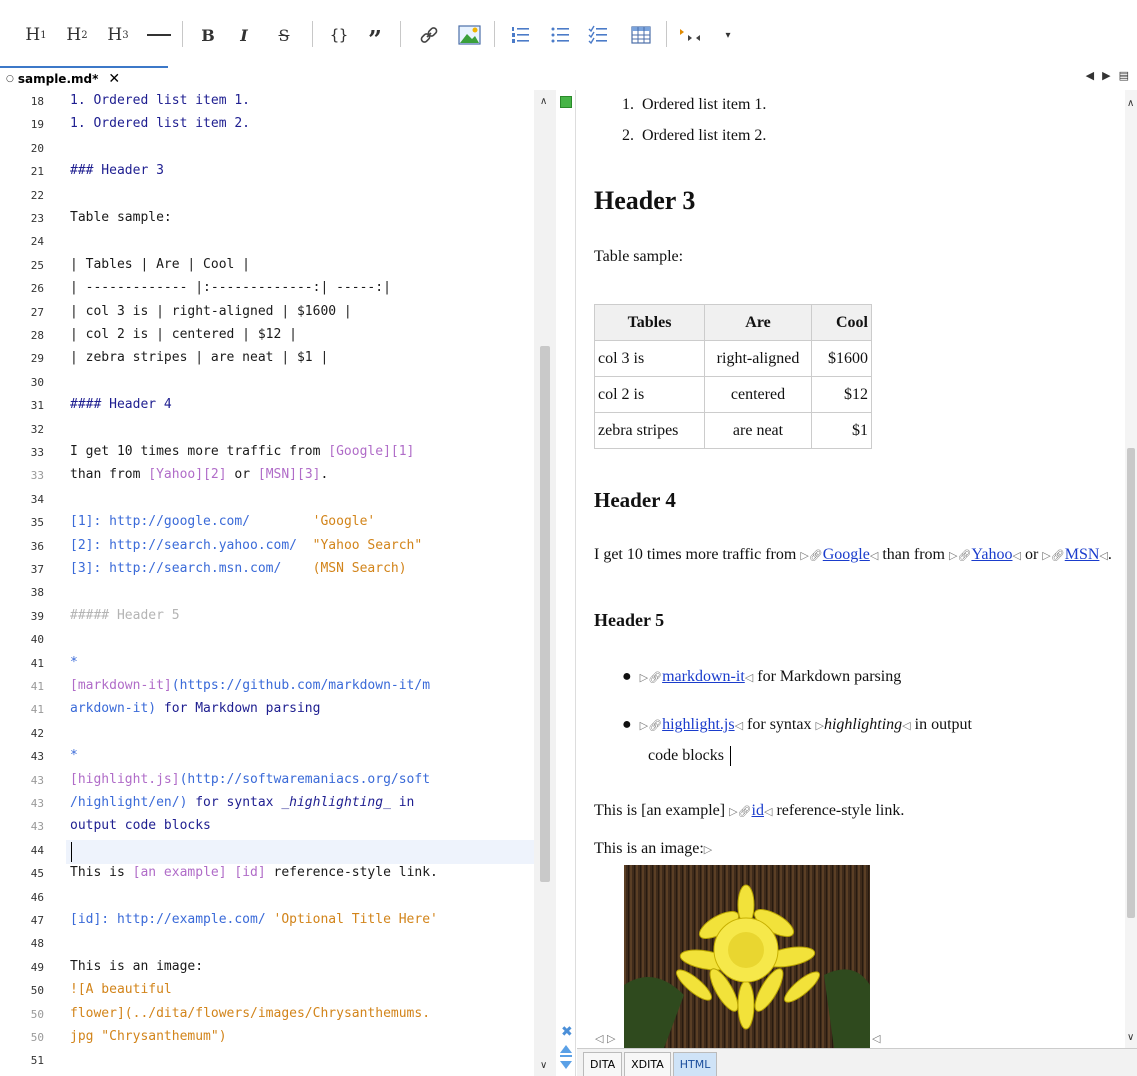 This screenshot has width=1137, height=1076. I want to click on preview-scroll-up-icon: ∧, so click(1130, 103).